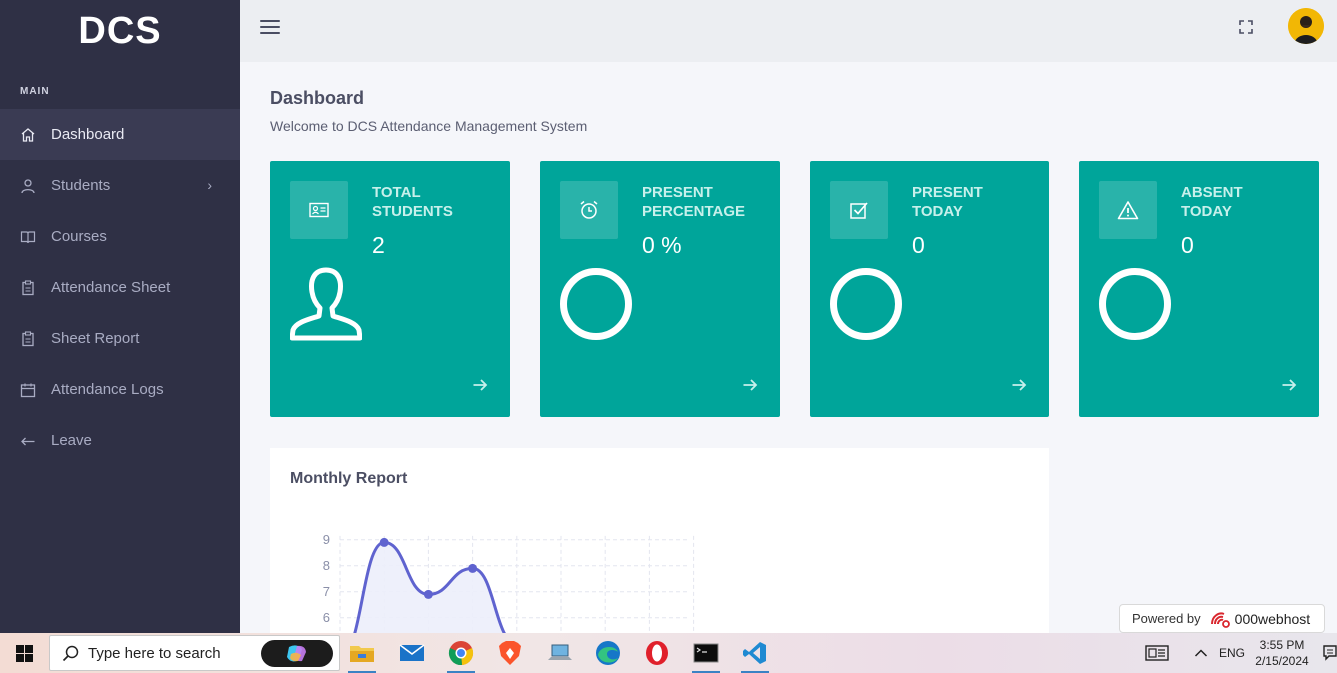 This screenshot has width=1337, height=673. I want to click on terminal-icon, so click(706, 656).